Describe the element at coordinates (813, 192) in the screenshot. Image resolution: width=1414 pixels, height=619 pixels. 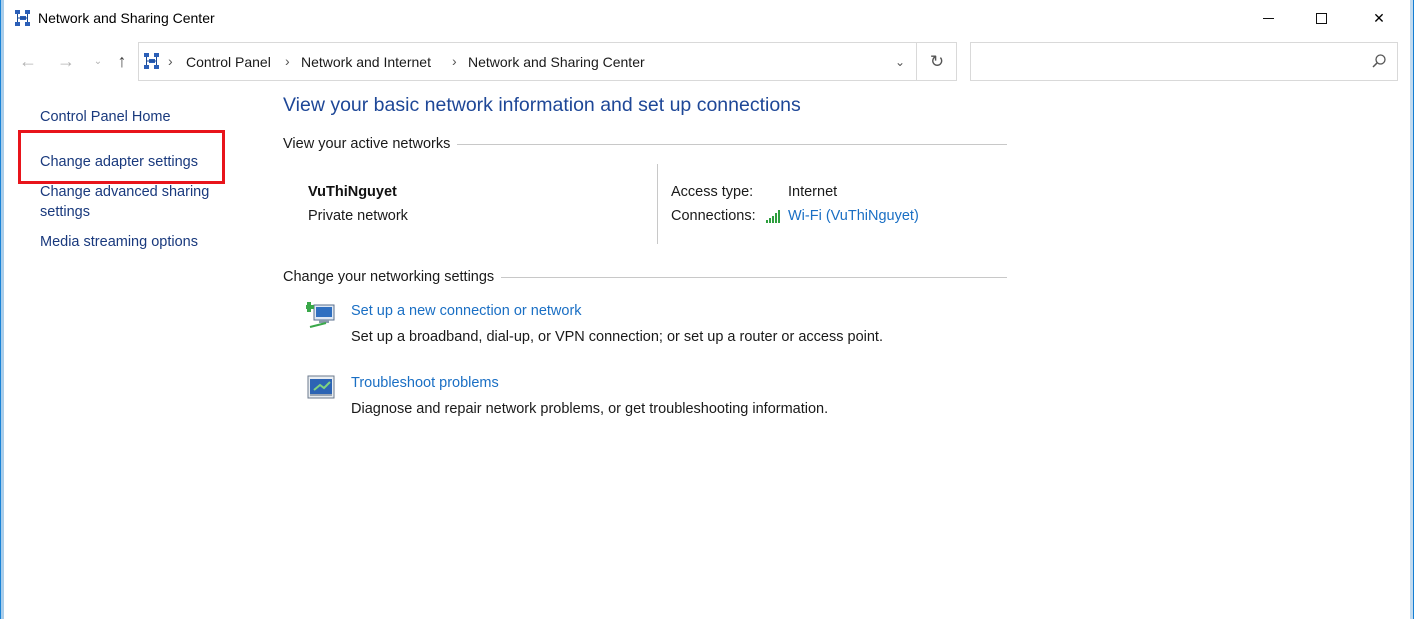
I see `access-type-value: Internet` at that location.